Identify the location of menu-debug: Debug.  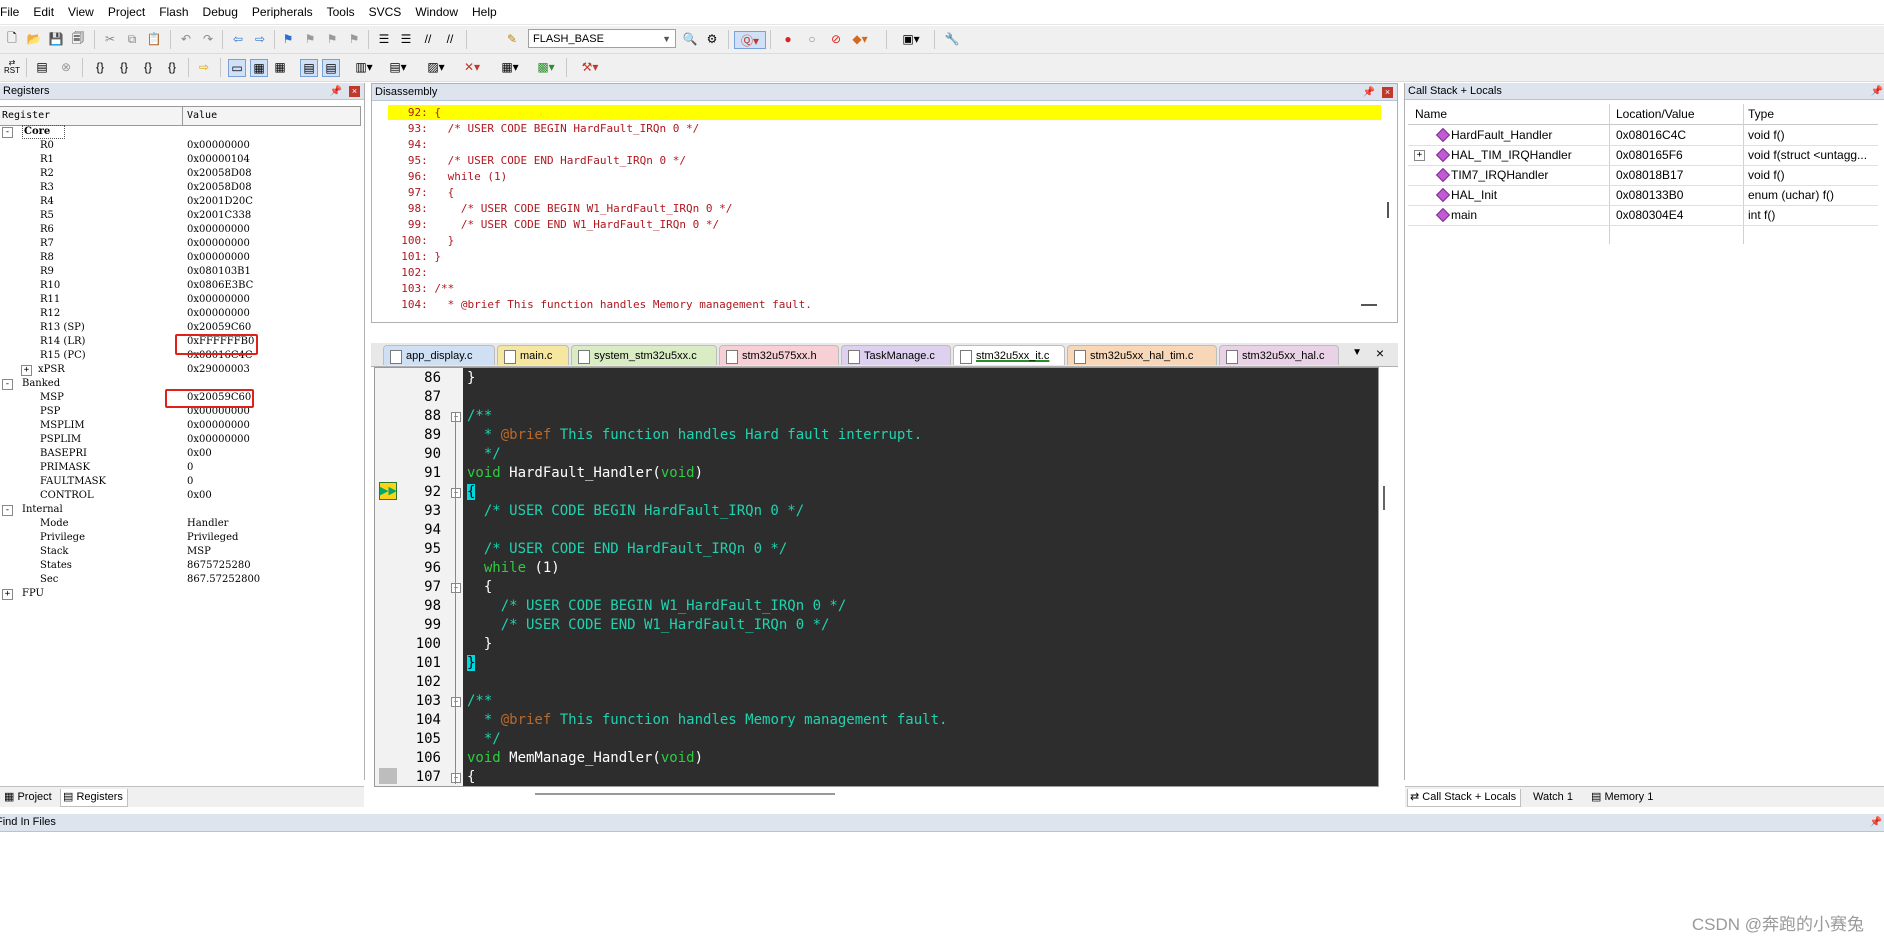
(220, 12).